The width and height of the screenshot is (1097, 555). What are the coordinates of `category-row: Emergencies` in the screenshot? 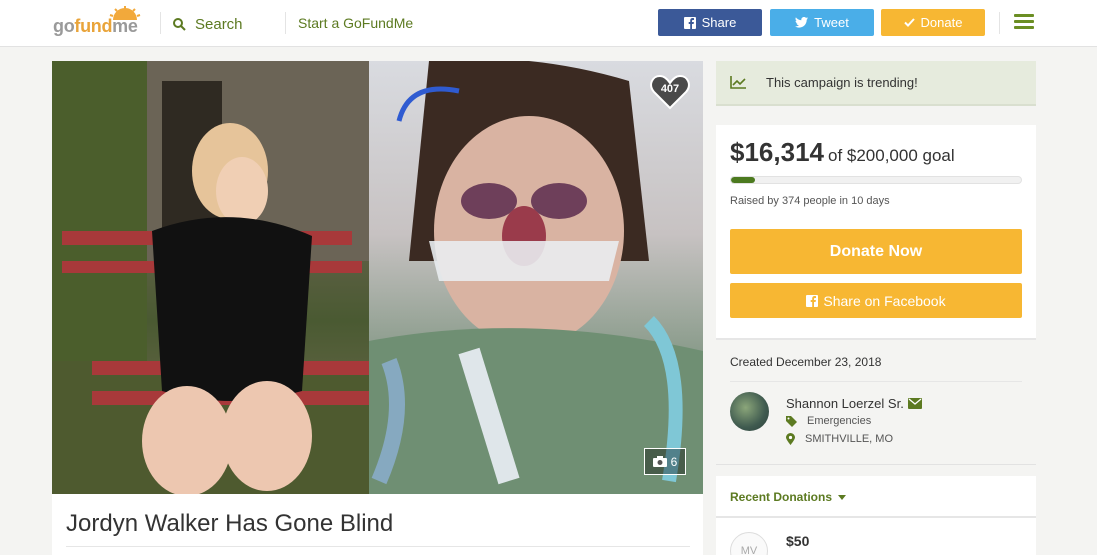 It's located at (828, 421).